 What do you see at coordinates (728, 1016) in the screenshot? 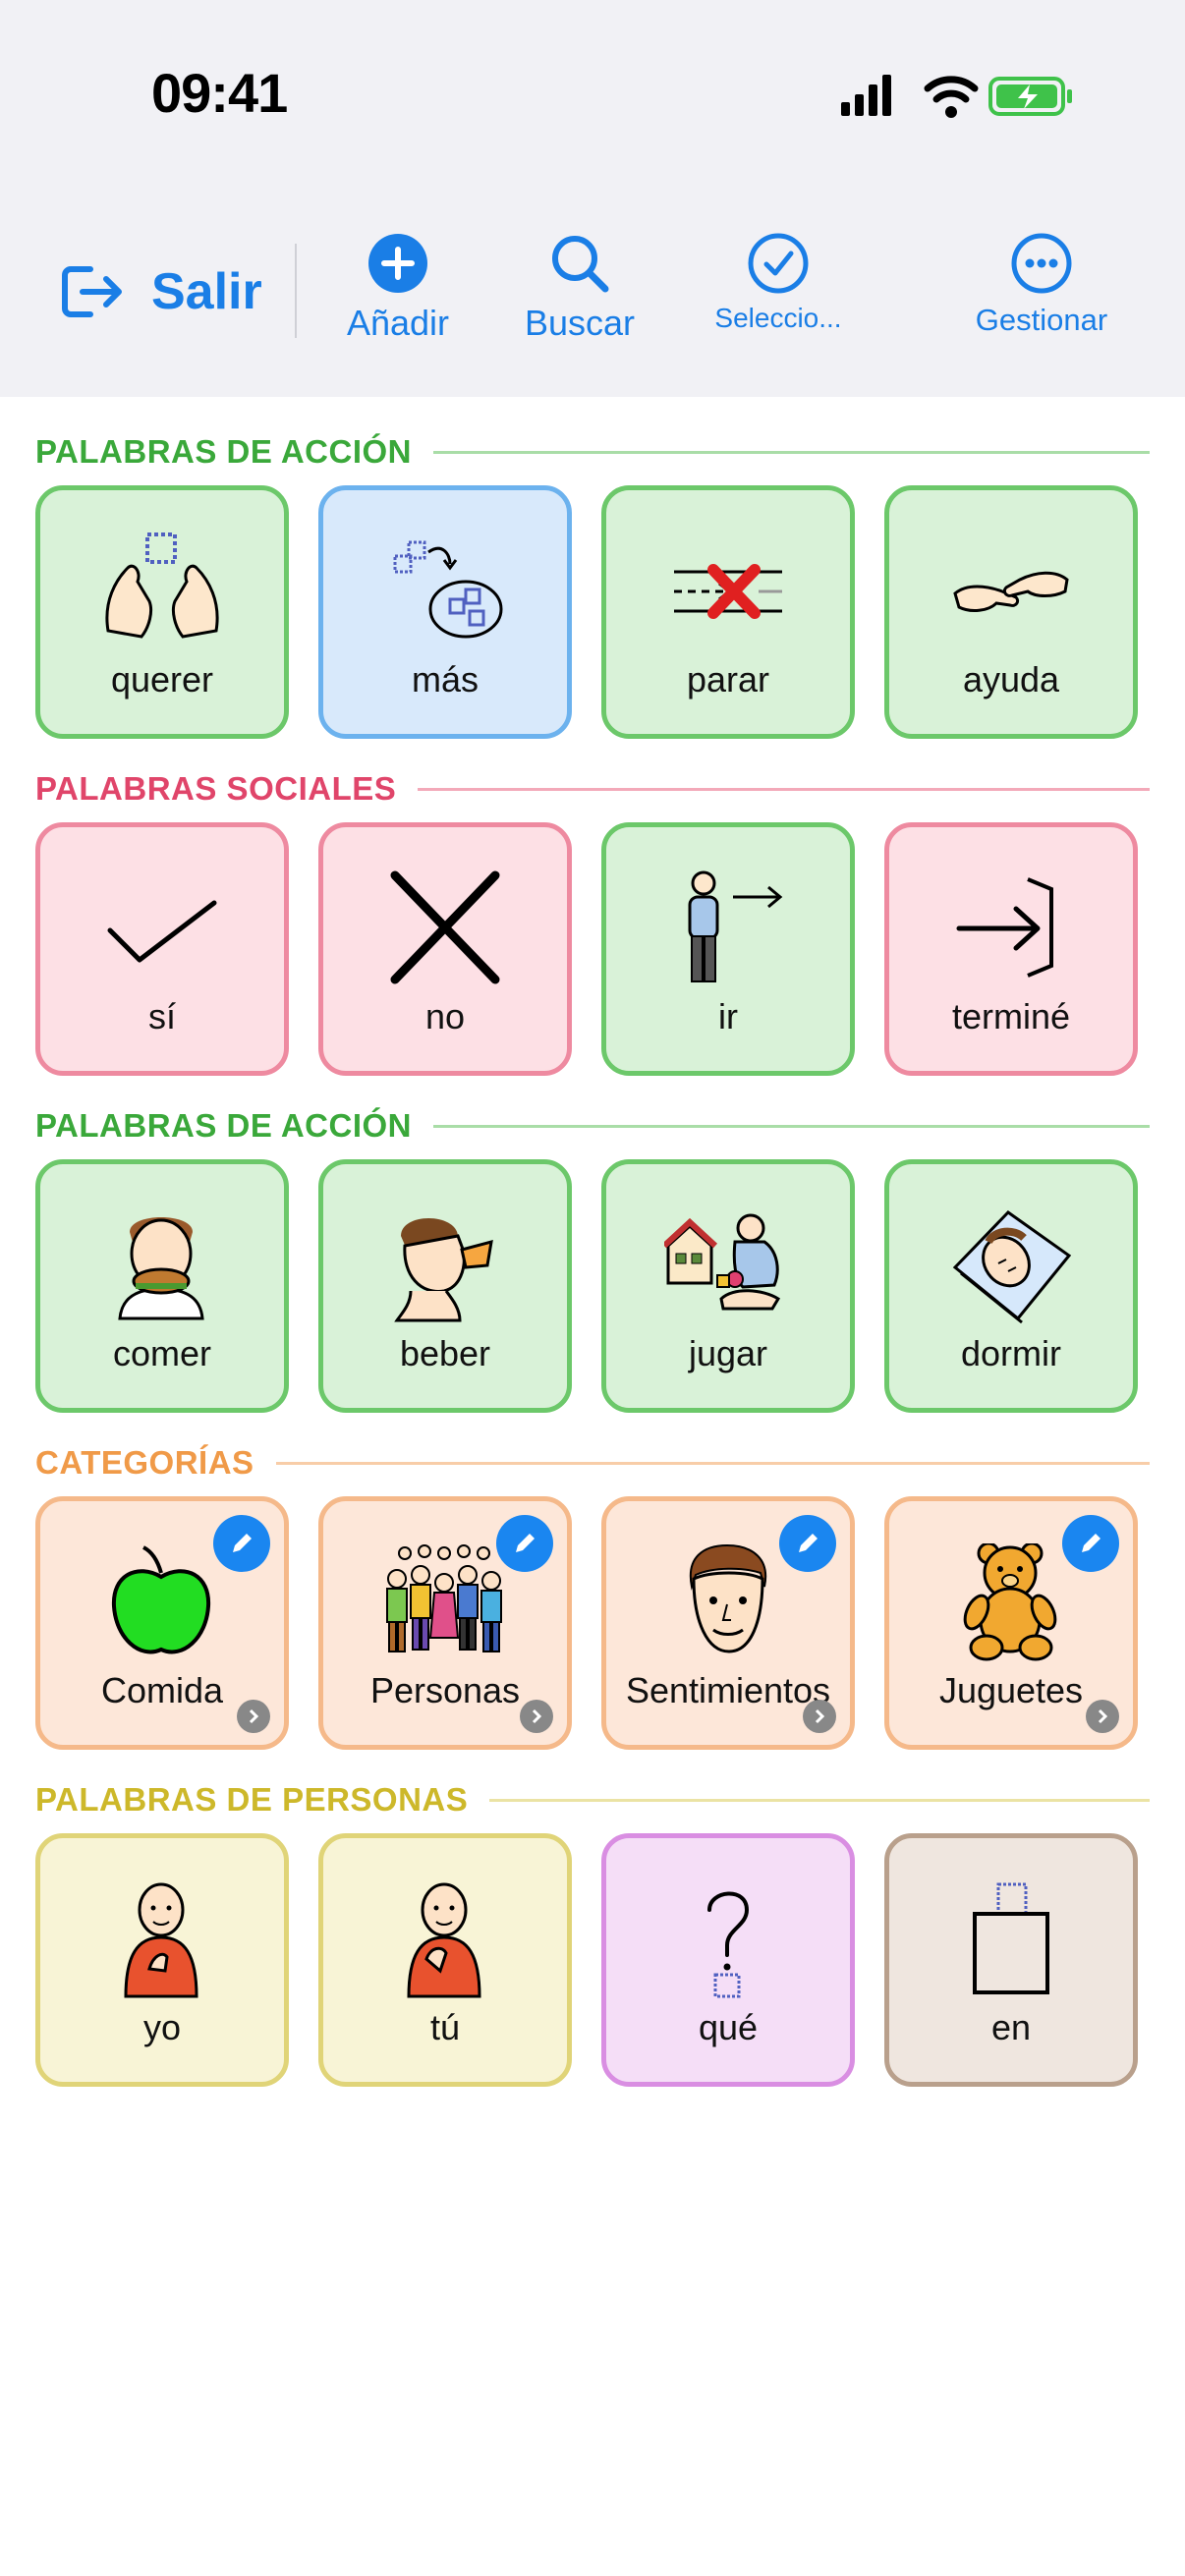
I see `tile-word: ir` at bounding box center [728, 1016].